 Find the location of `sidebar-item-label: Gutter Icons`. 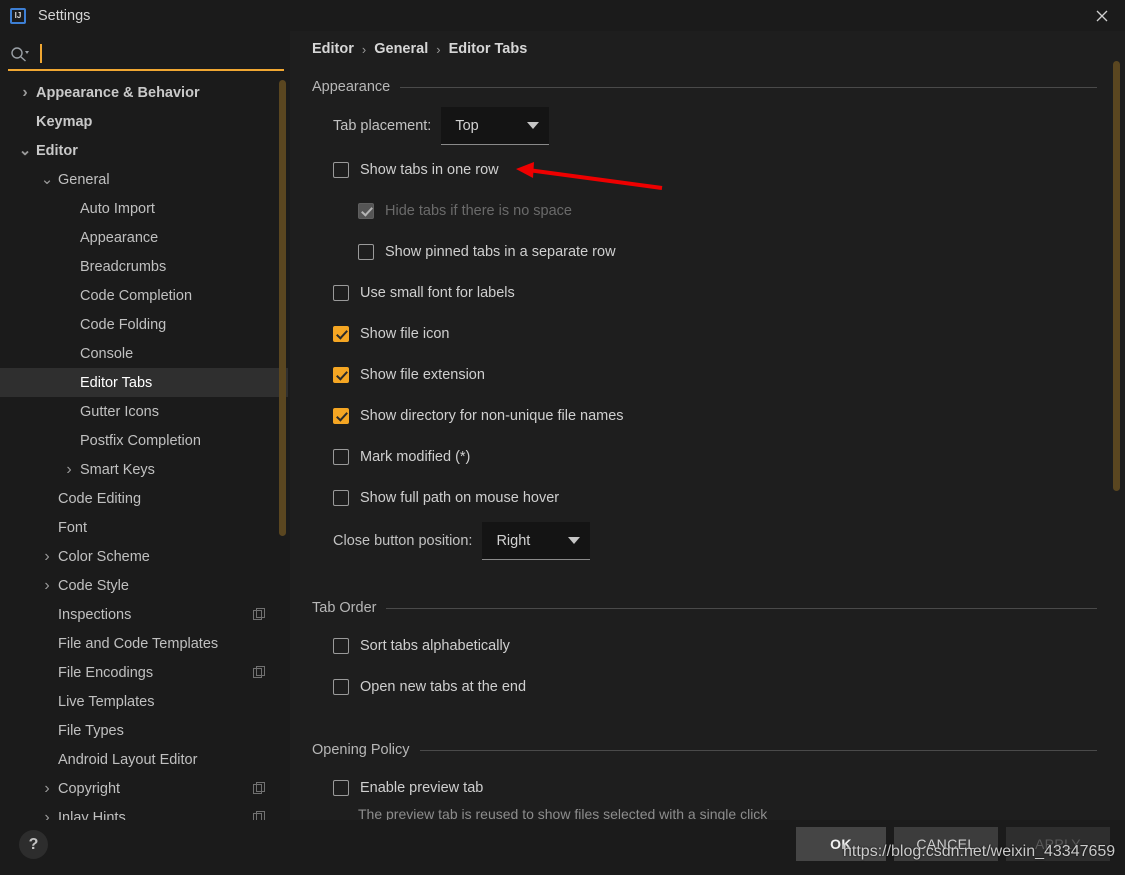

sidebar-item-label: Gutter Icons is located at coordinates (119, 411).